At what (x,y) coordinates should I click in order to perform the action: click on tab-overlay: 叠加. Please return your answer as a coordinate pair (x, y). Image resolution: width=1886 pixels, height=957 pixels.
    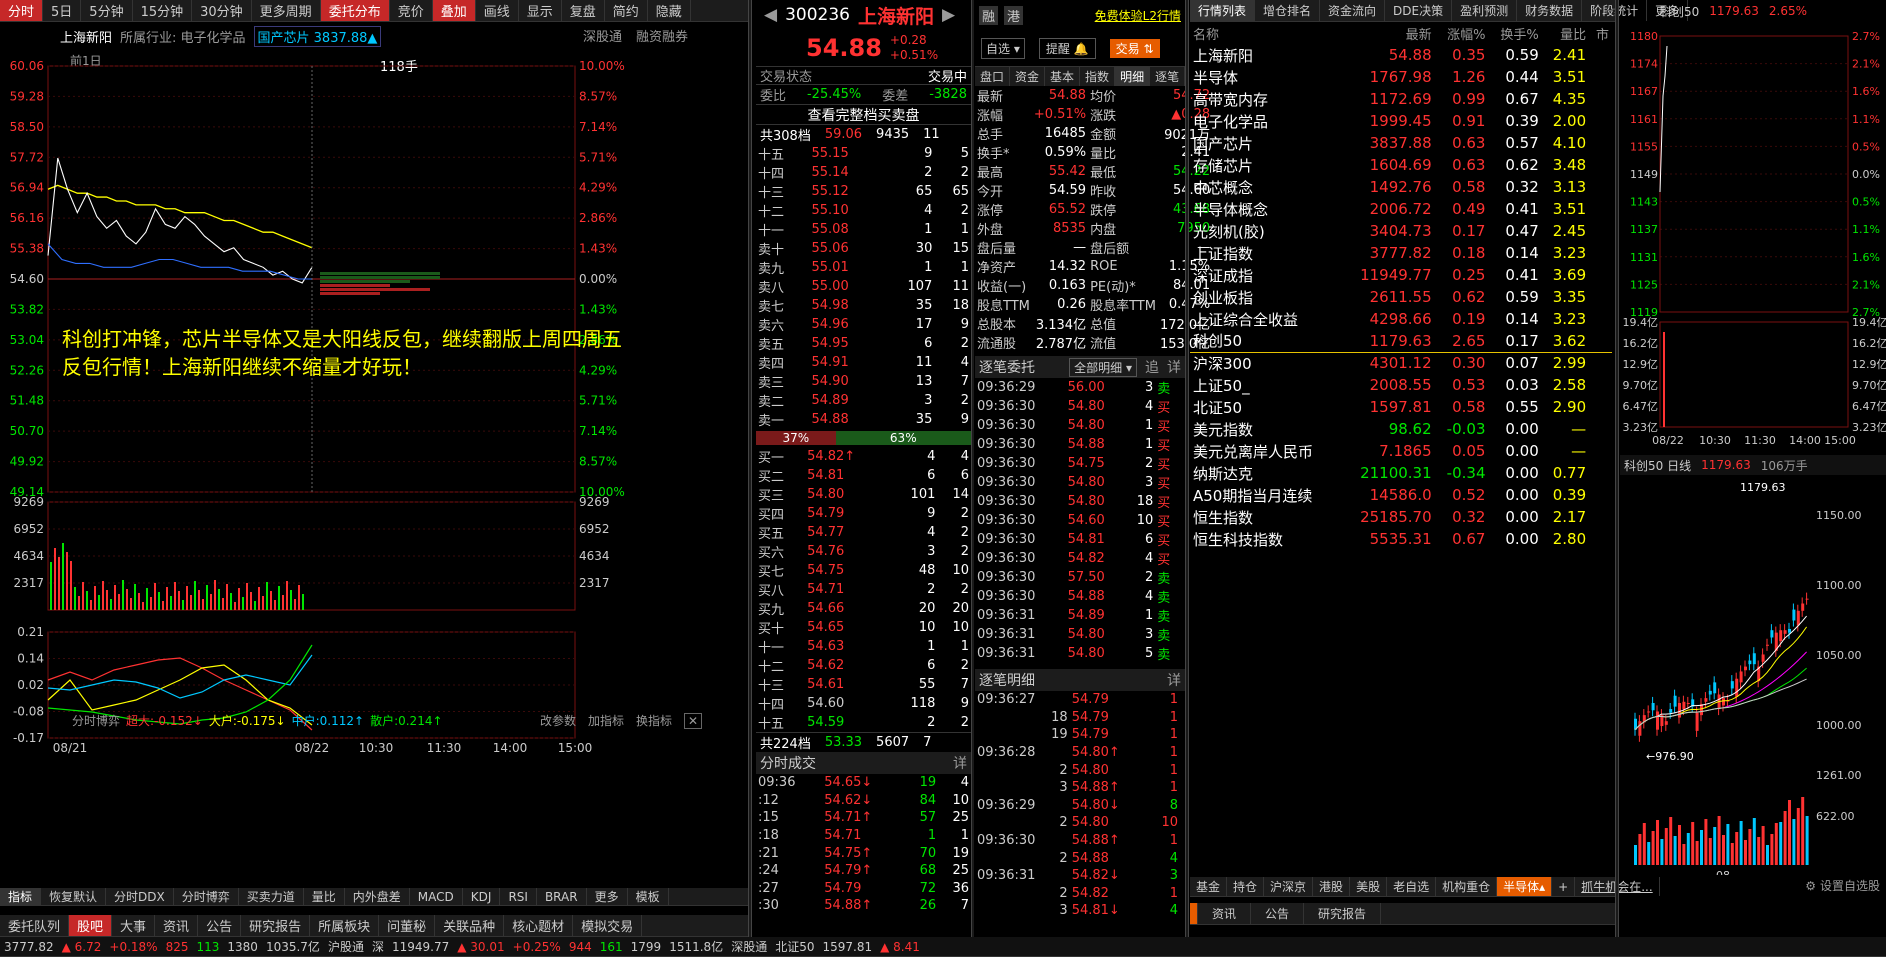
    Looking at the image, I should click on (454, 10).